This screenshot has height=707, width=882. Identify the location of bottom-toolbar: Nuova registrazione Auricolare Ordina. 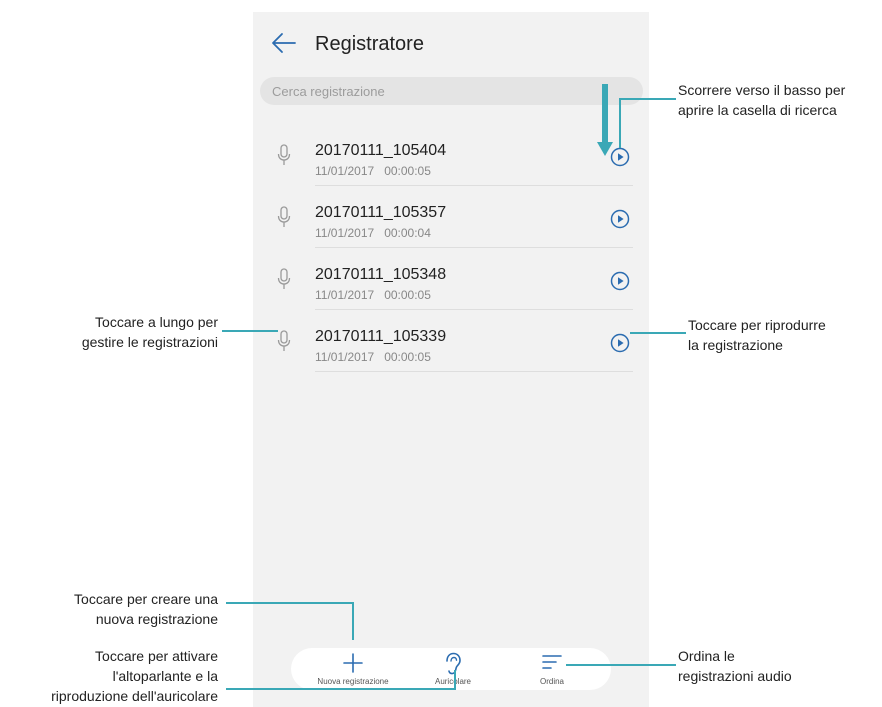
(451, 669).